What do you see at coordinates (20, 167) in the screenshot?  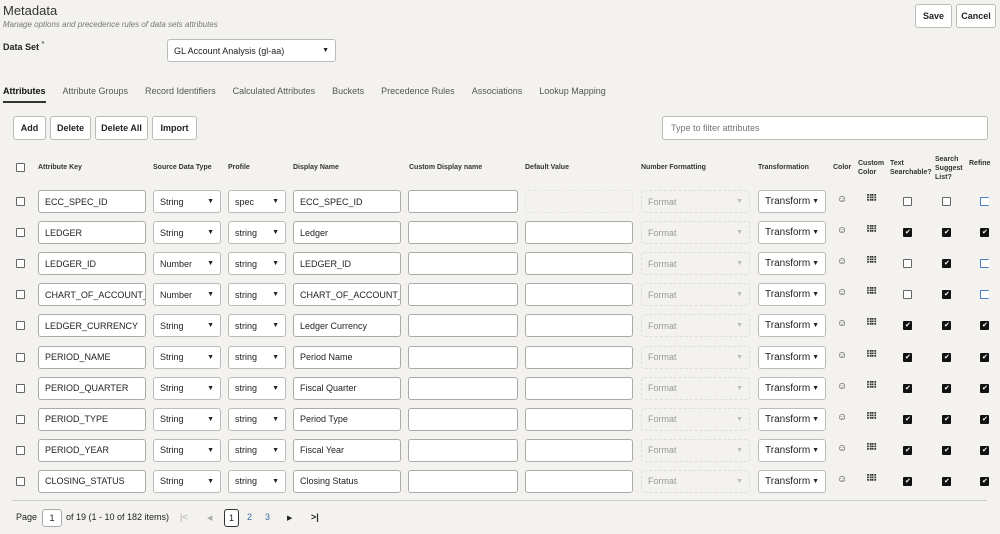 I see `select-all-checkbox` at bounding box center [20, 167].